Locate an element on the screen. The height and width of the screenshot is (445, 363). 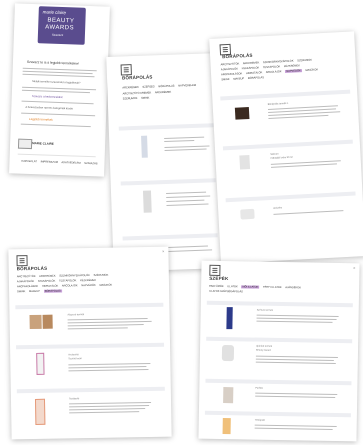
nav-item: ILLATOK SZÉPSÉGÁPOLÁS is located at coordinates (226, 292).